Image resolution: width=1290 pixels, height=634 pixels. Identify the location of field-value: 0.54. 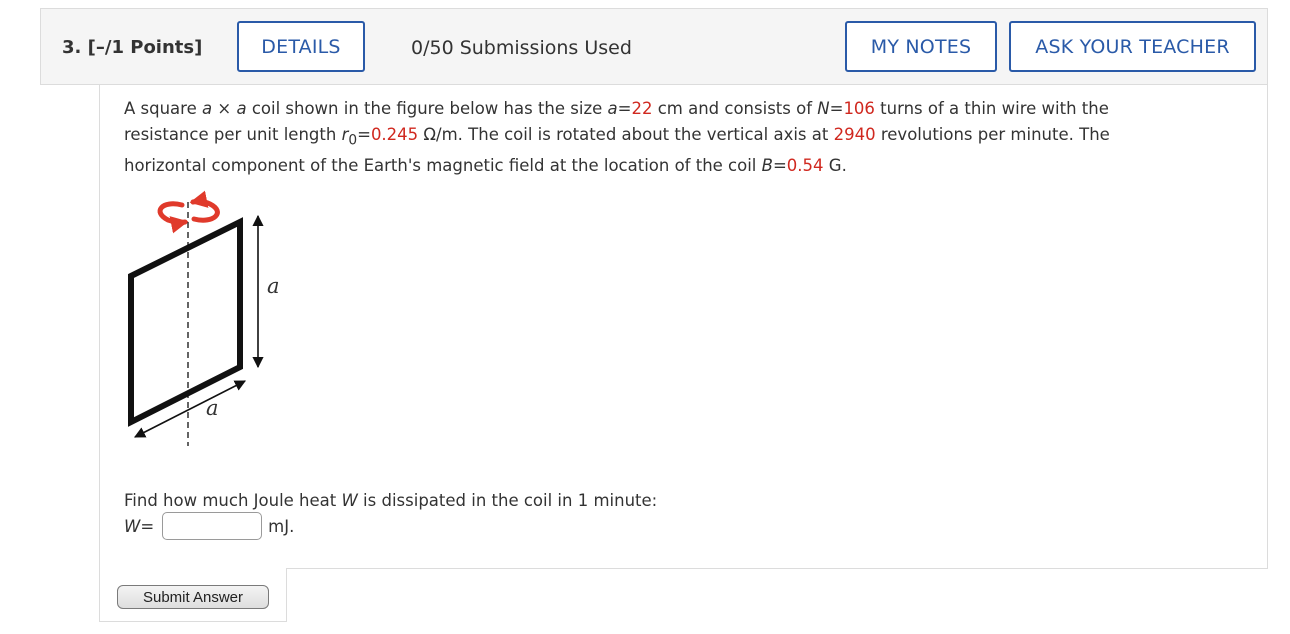
(805, 166).